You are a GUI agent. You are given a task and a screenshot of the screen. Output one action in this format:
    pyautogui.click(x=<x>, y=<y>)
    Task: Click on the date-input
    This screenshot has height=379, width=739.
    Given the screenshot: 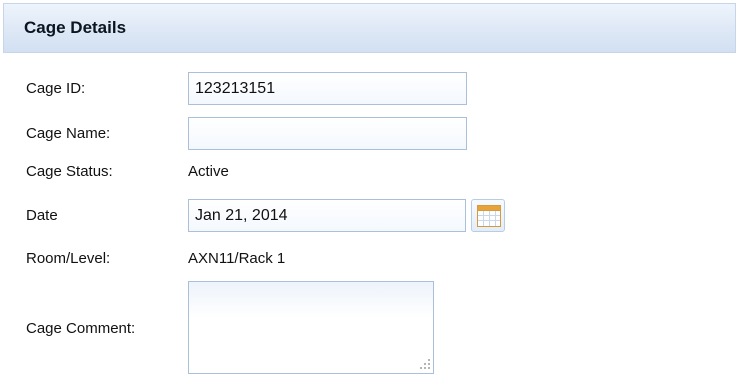 What is the action you would take?
    pyautogui.click(x=327, y=215)
    